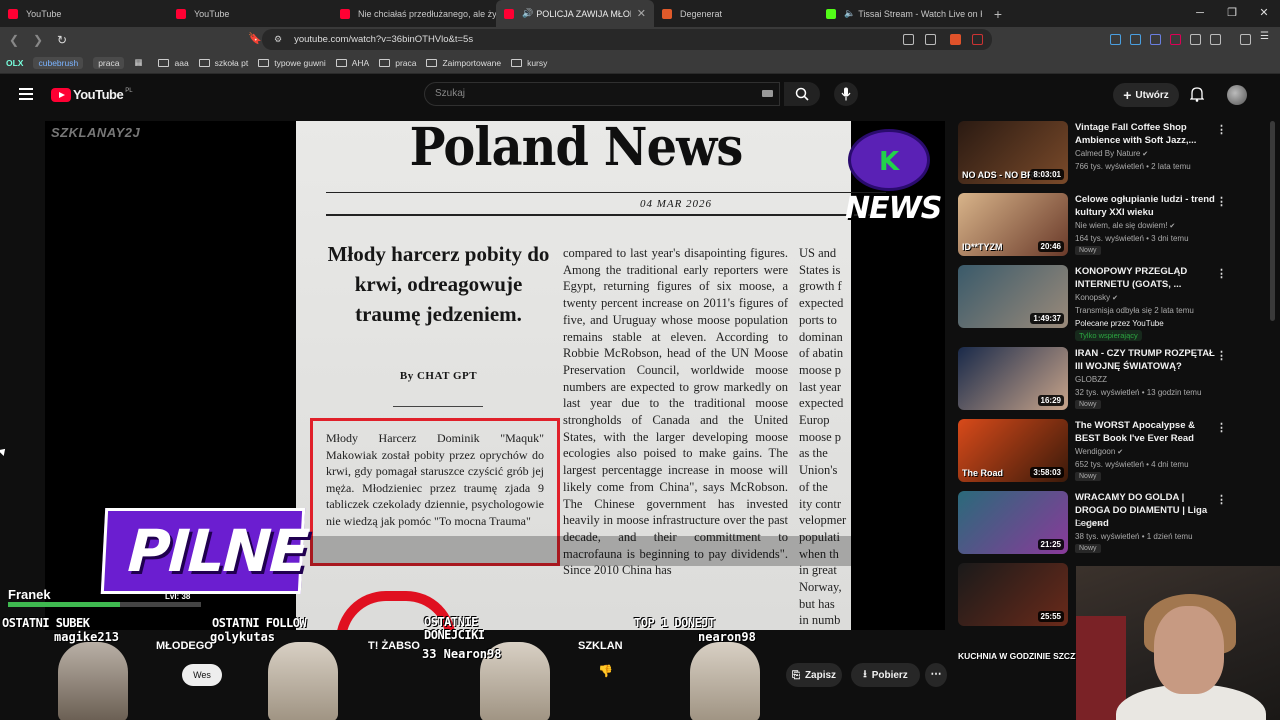  What do you see at coordinates (908, 39) in the screenshot?
I see `cast-icon` at bounding box center [908, 39].